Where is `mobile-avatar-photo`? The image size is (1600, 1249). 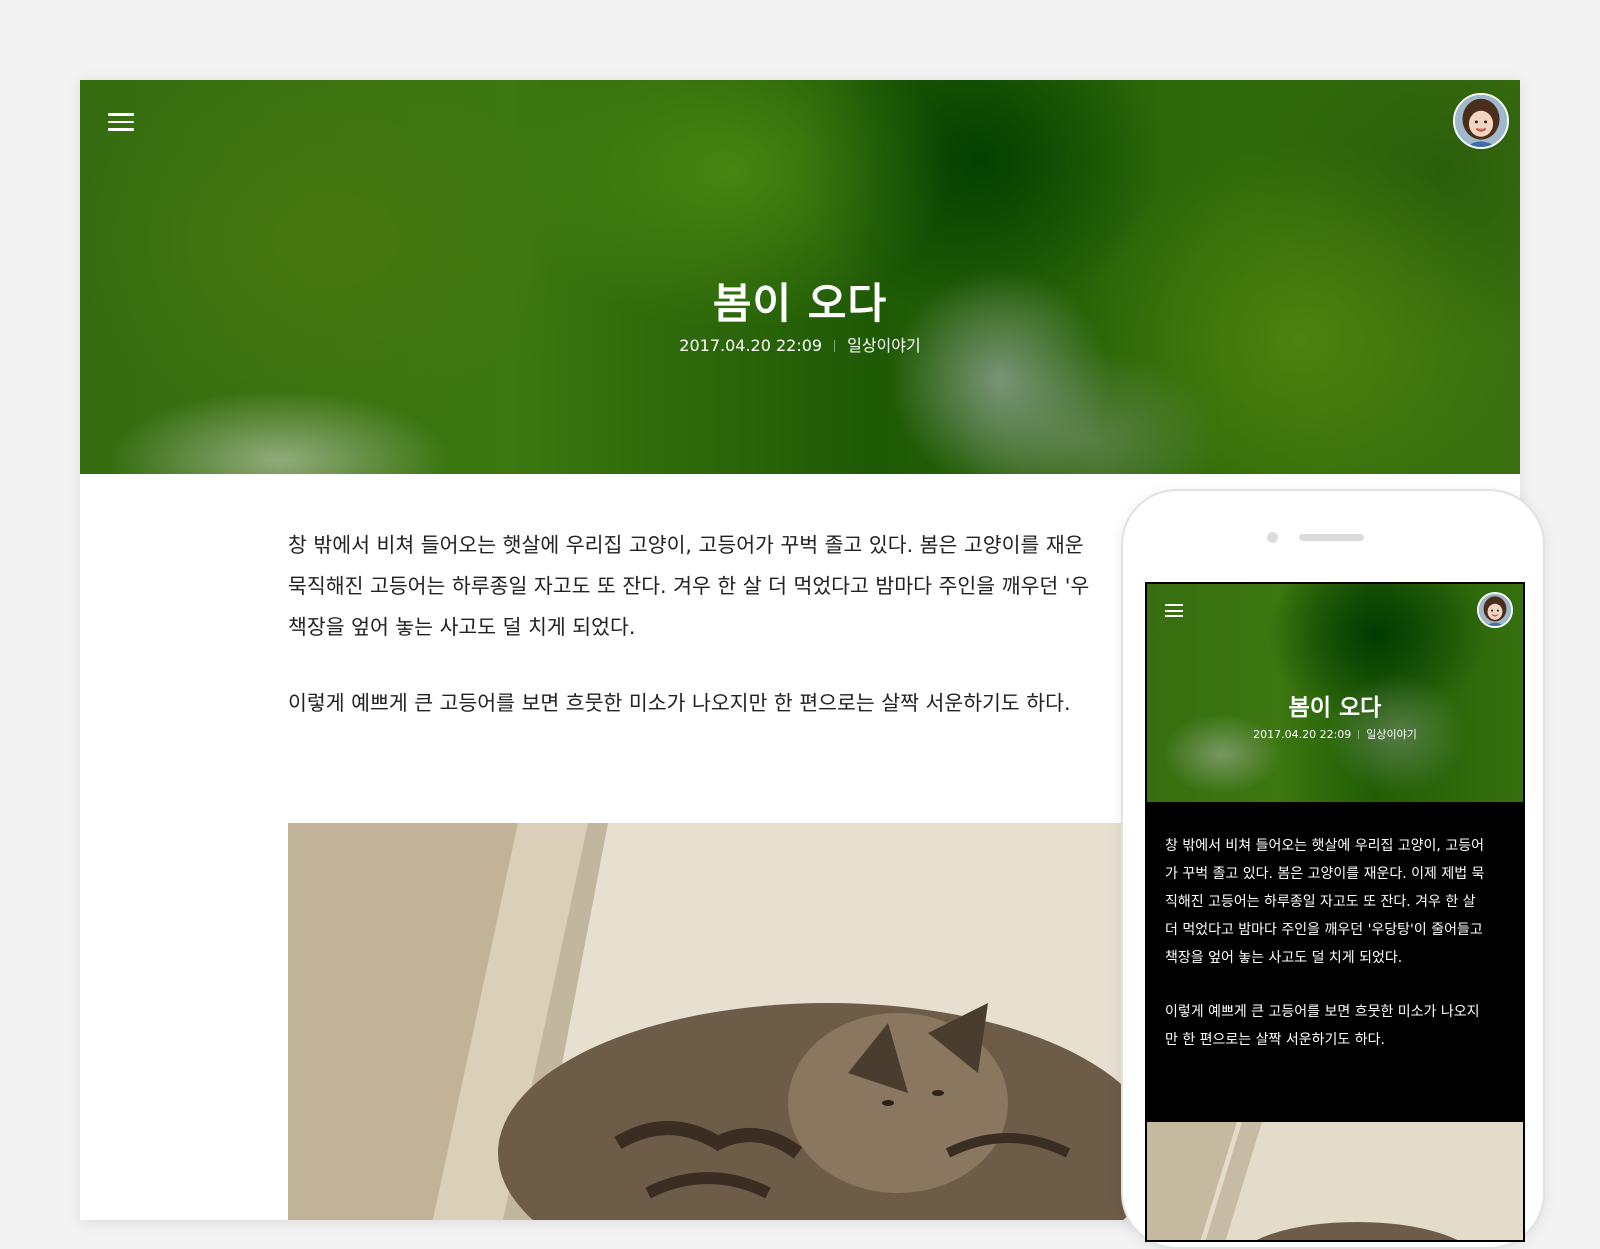 mobile-avatar-photo is located at coordinates (1495, 610).